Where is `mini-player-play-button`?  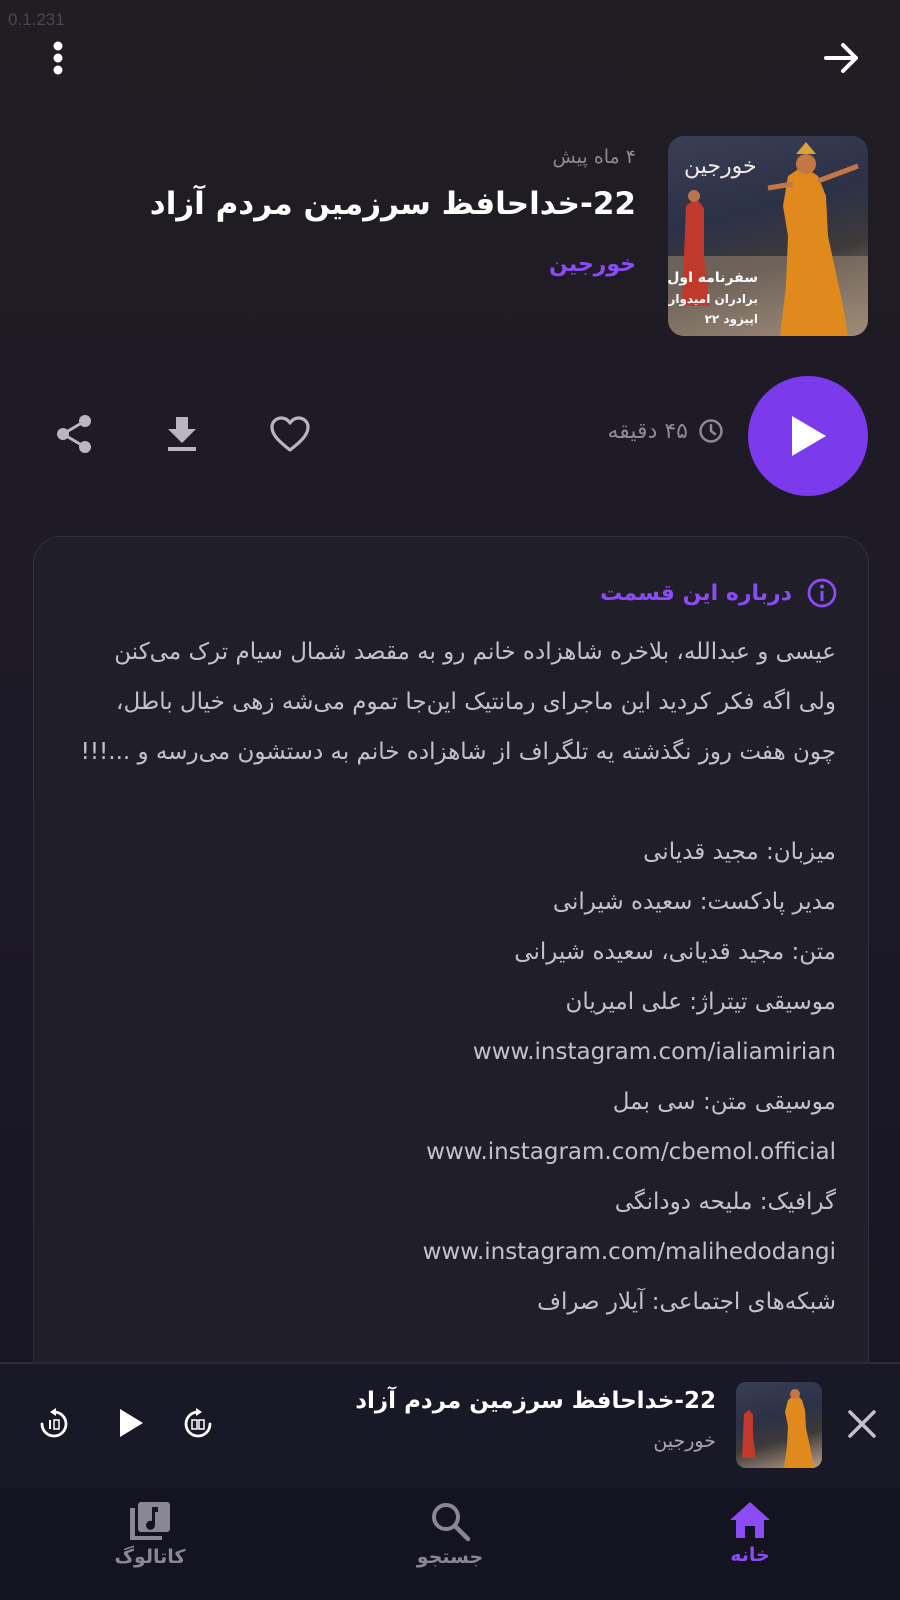 mini-player-play-button is located at coordinates (131, 1423).